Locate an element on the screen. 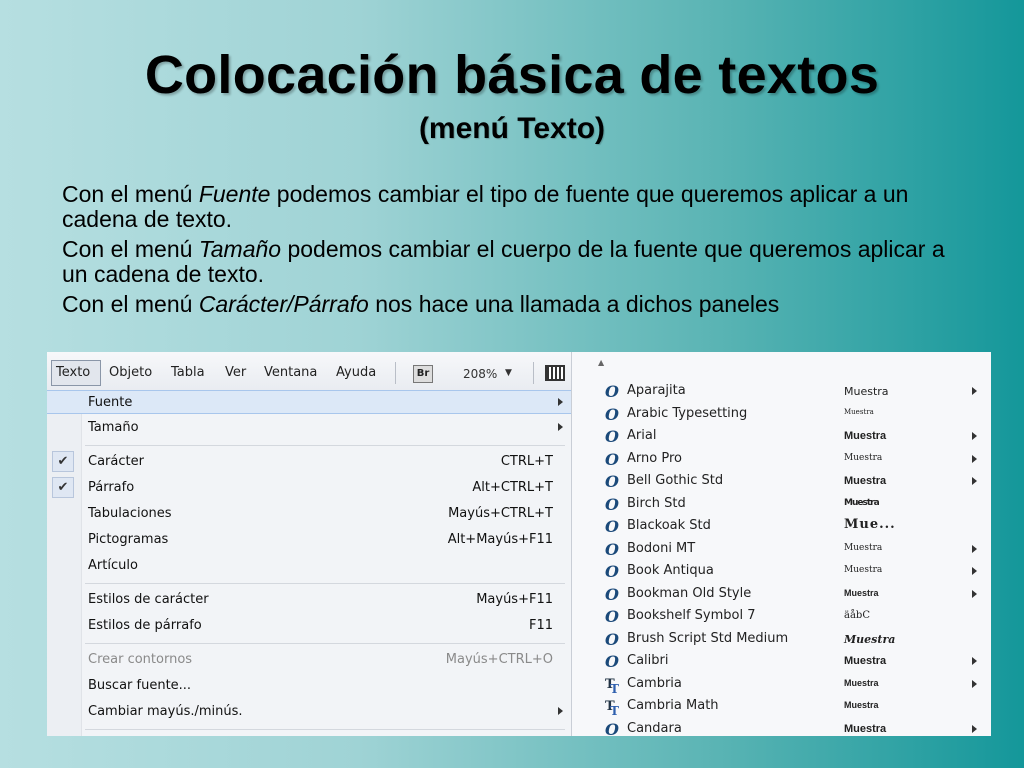 This screenshot has width=1024, height=768. font-sample: äåbC is located at coordinates (857, 615).